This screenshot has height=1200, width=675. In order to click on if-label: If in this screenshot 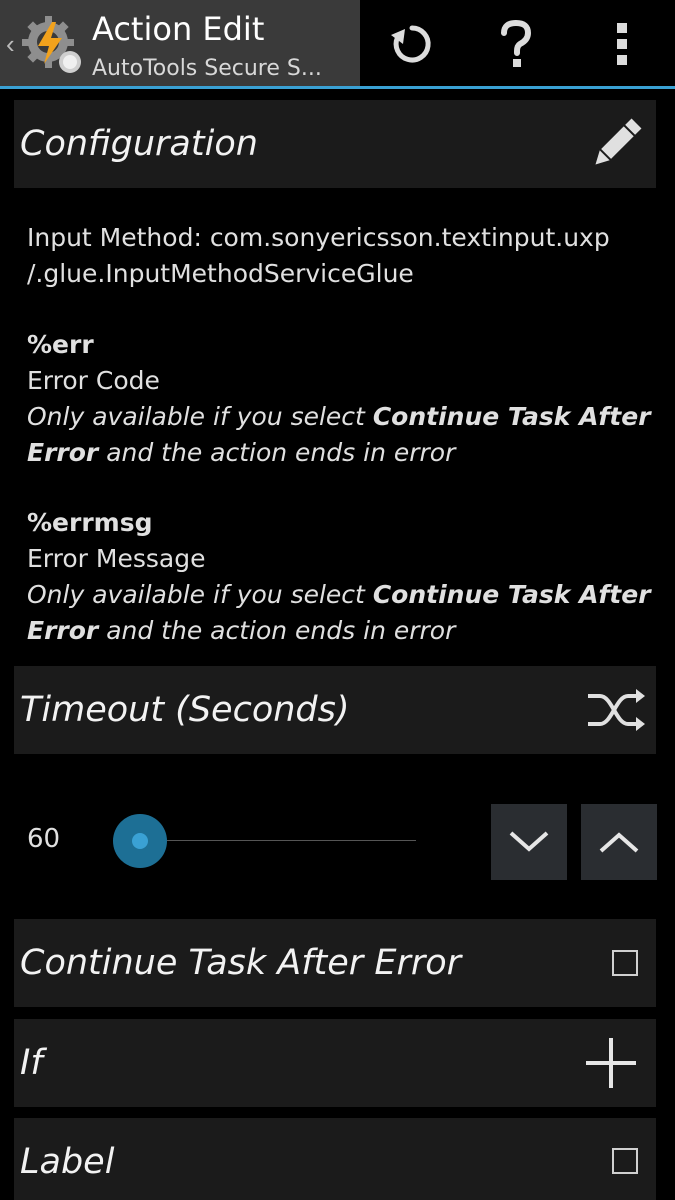, I will do `click(31, 1063)`.